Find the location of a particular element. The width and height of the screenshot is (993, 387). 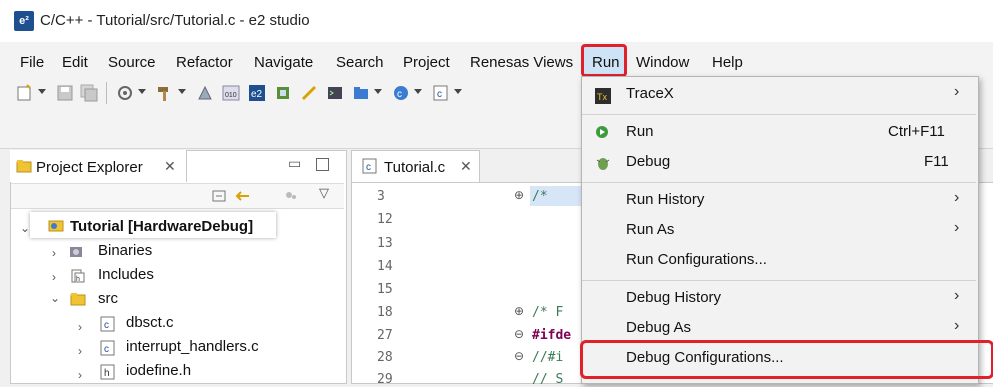

gear-icon is located at coordinates (125, 93).